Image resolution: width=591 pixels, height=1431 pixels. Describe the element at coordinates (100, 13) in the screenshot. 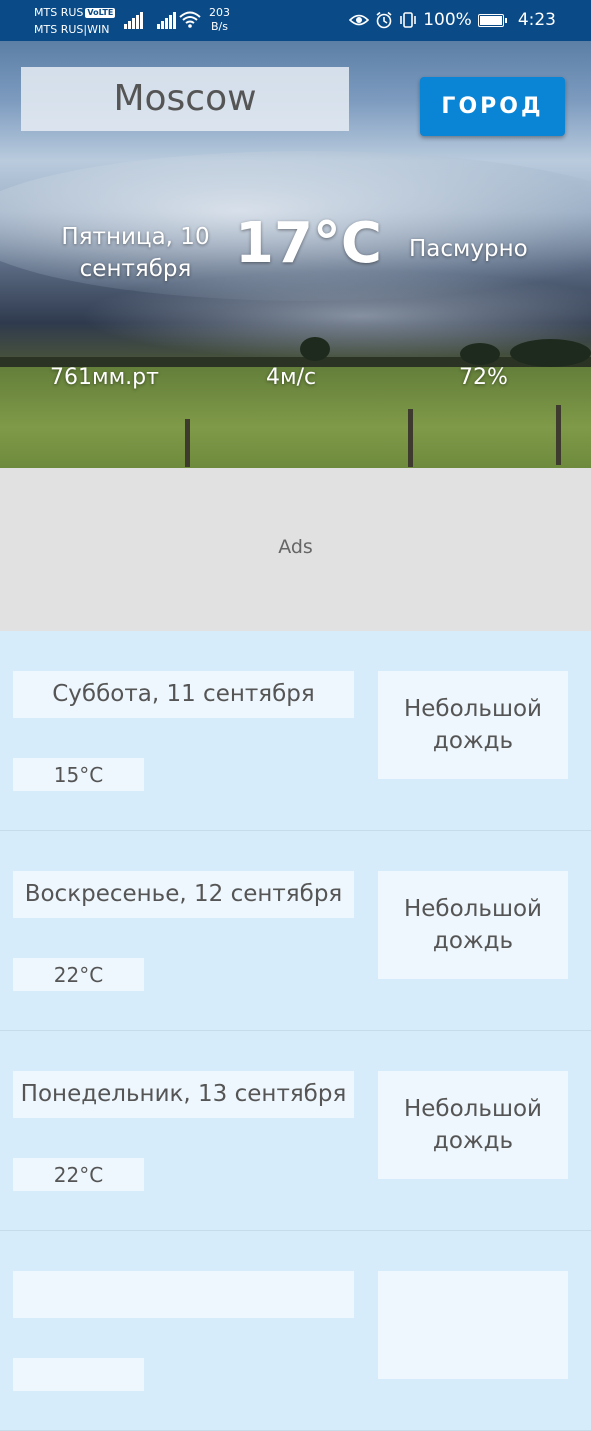

I see `volte-badge: VoLTE` at that location.